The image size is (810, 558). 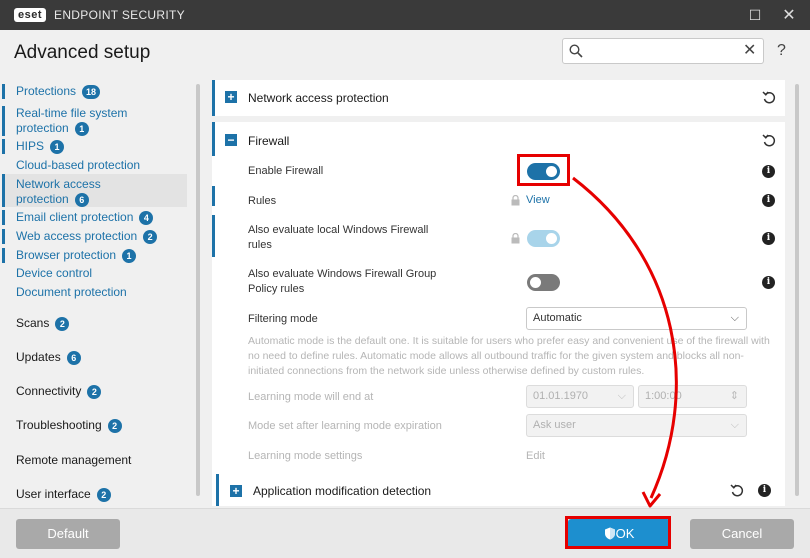 I want to click on sidebar-item-cloud-protection: Cloud-based protection, so click(x=78, y=165).